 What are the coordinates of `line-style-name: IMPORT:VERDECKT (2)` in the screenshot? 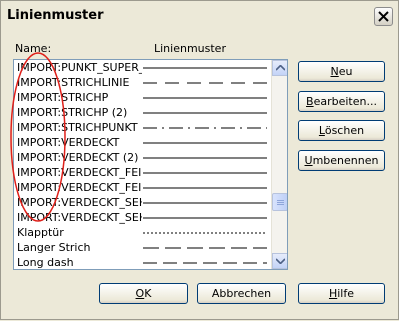 It's located at (78, 157).